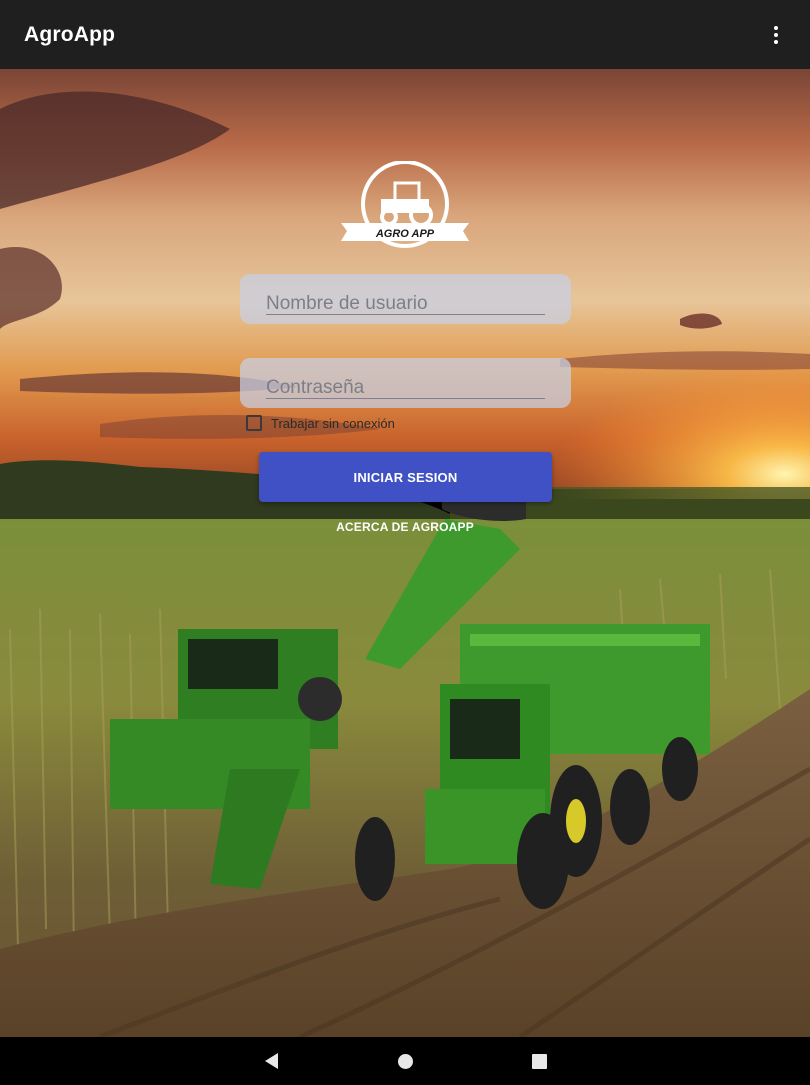  I want to click on offline-checkbox, so click(254, 423).